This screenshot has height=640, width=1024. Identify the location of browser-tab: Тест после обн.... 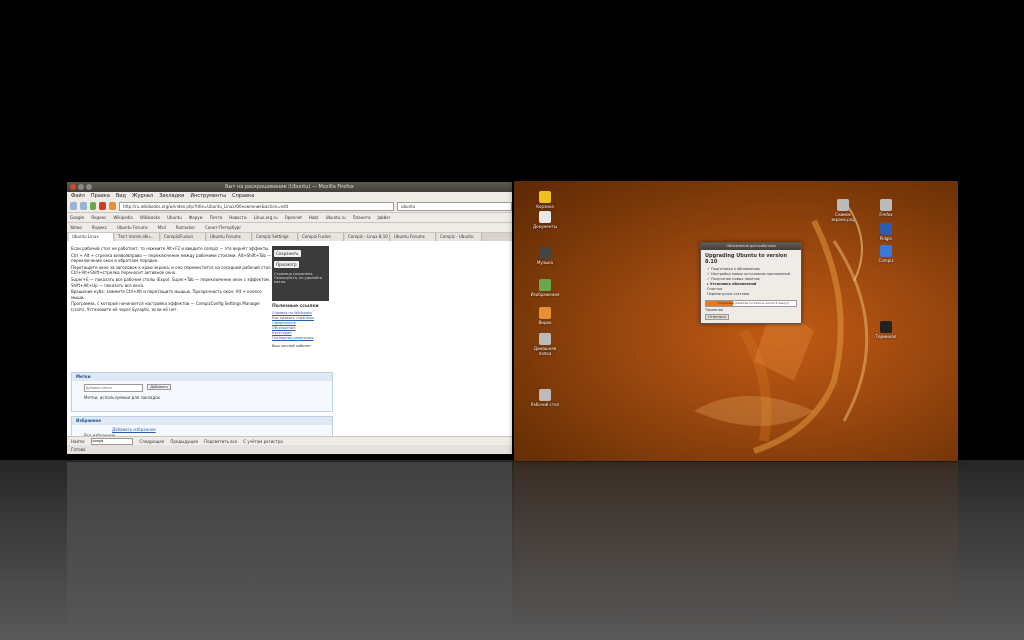
(137, 237).